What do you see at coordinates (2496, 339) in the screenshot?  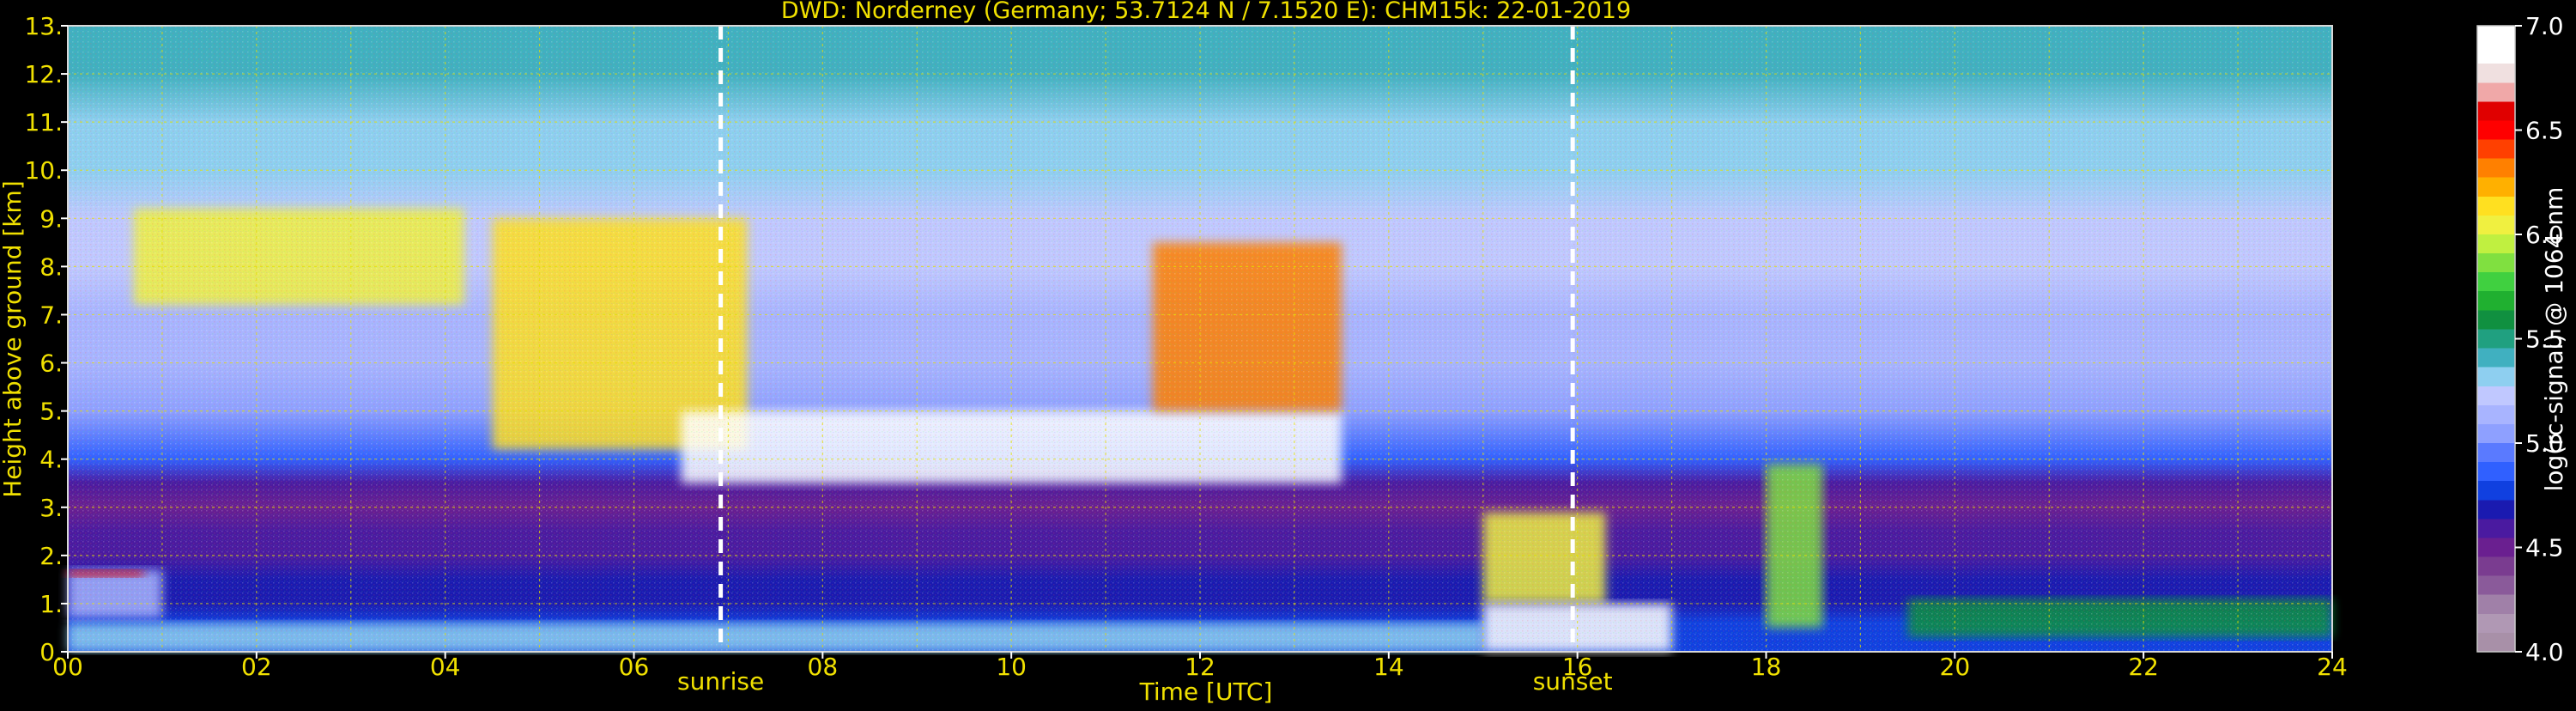 I see `colorbar-scale` at bounding box center [2496, 339].